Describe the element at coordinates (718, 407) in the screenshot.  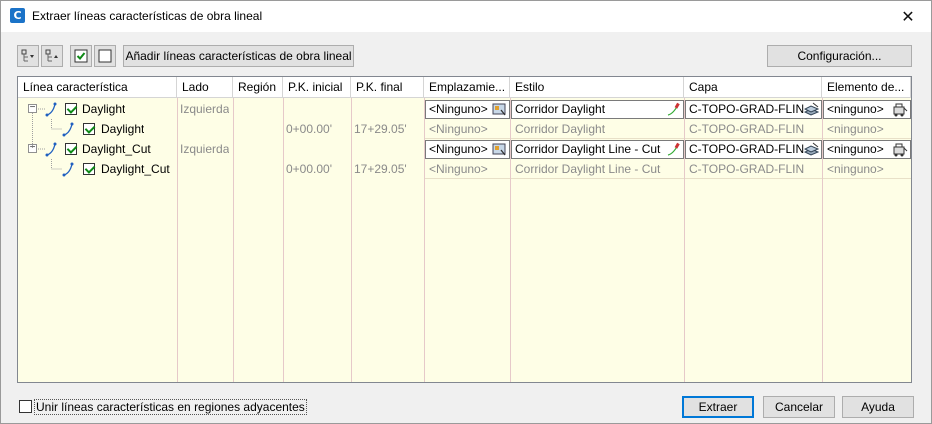
I see `extract-button: Extraer` at that location.